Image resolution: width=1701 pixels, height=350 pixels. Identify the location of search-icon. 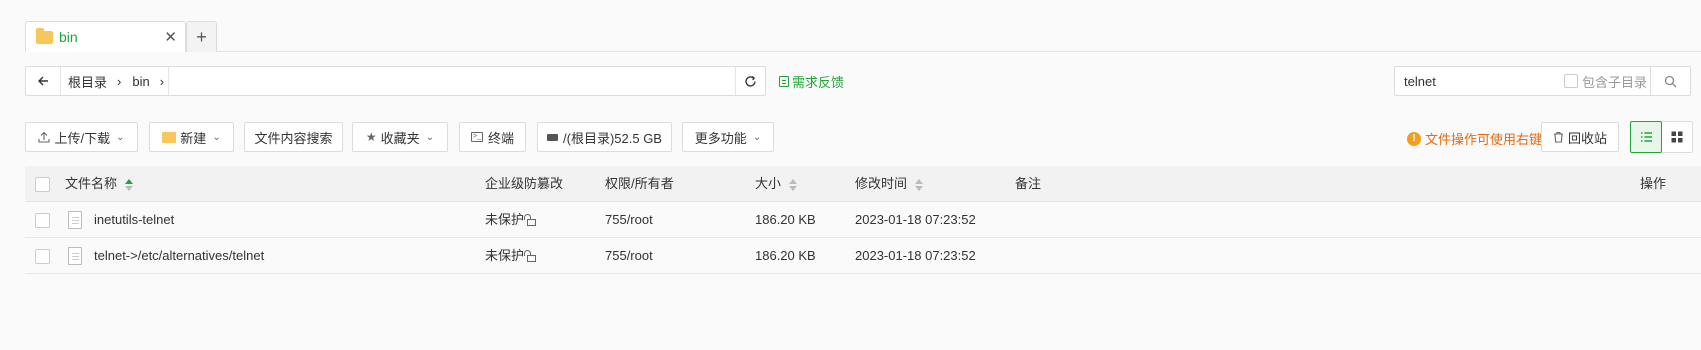
(1670, 81).